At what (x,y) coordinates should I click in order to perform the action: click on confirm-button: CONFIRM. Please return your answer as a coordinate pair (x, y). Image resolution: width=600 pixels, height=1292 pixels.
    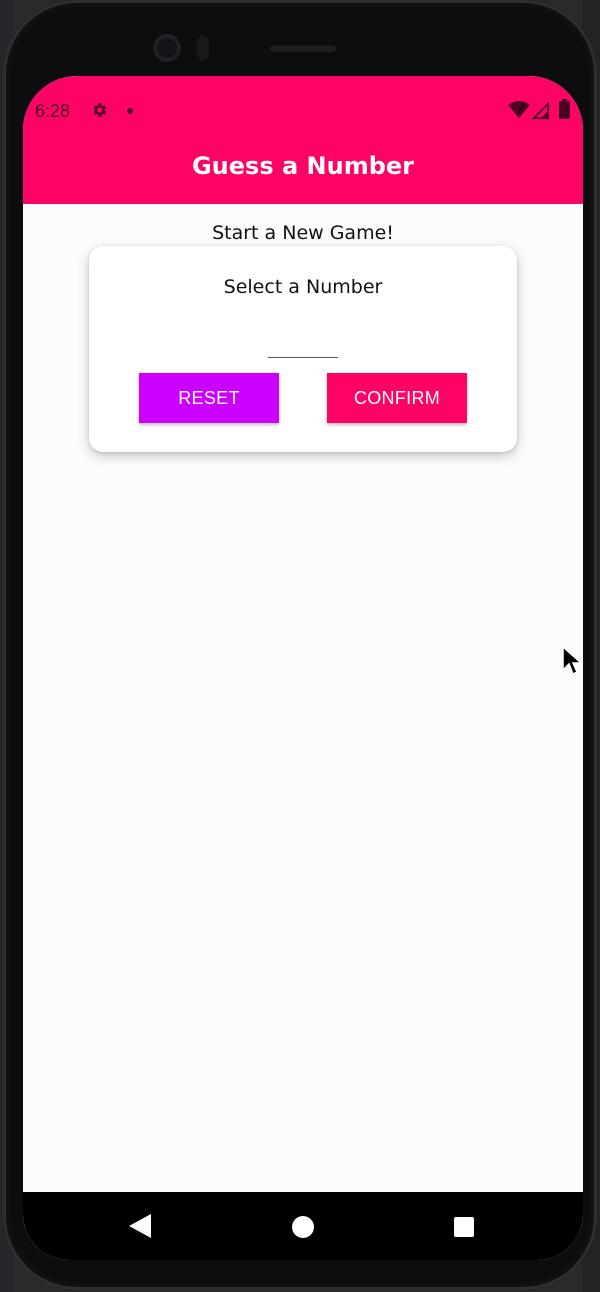
    Looking at the image, I should click on (397, 398).